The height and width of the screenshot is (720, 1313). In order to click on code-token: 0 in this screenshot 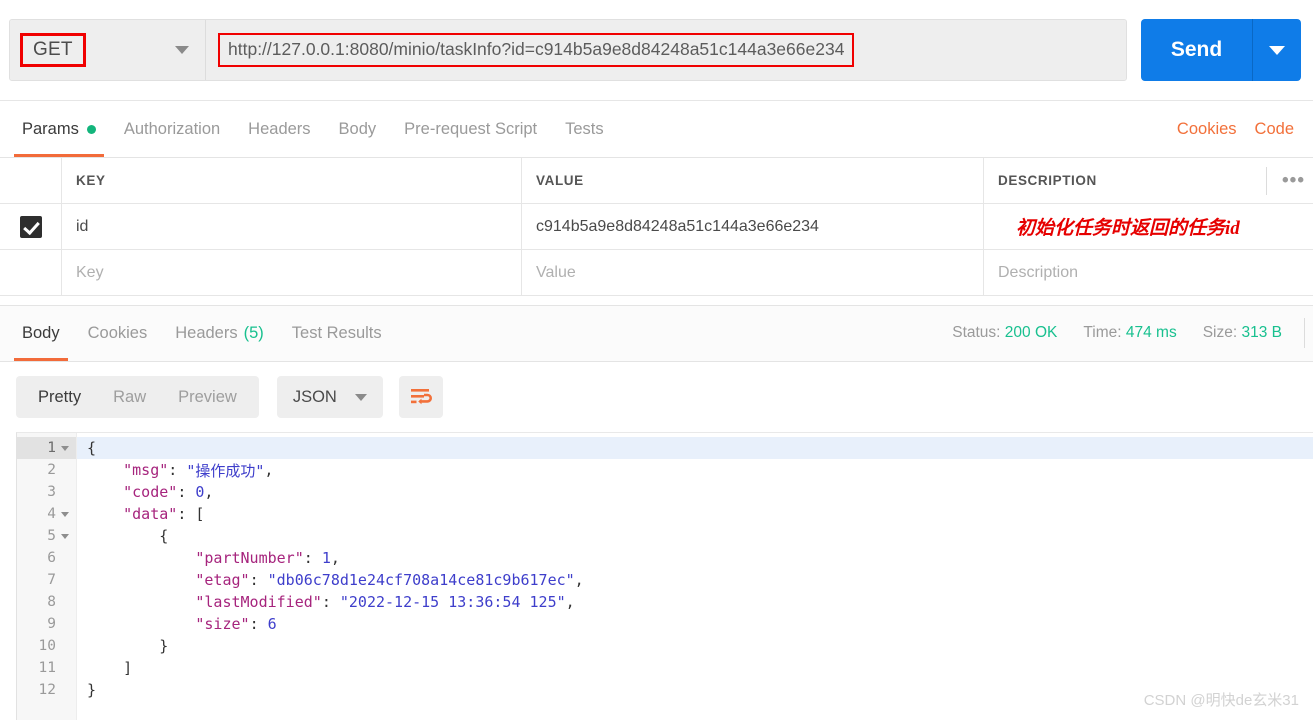, I will do `click(200, 492)`.